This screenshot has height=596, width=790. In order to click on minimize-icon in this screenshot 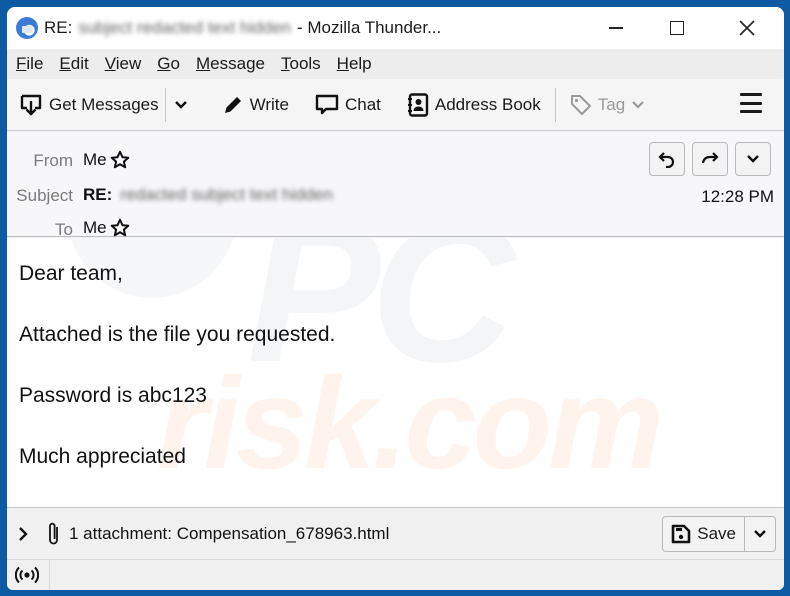, I will do `click(616, 28)`.